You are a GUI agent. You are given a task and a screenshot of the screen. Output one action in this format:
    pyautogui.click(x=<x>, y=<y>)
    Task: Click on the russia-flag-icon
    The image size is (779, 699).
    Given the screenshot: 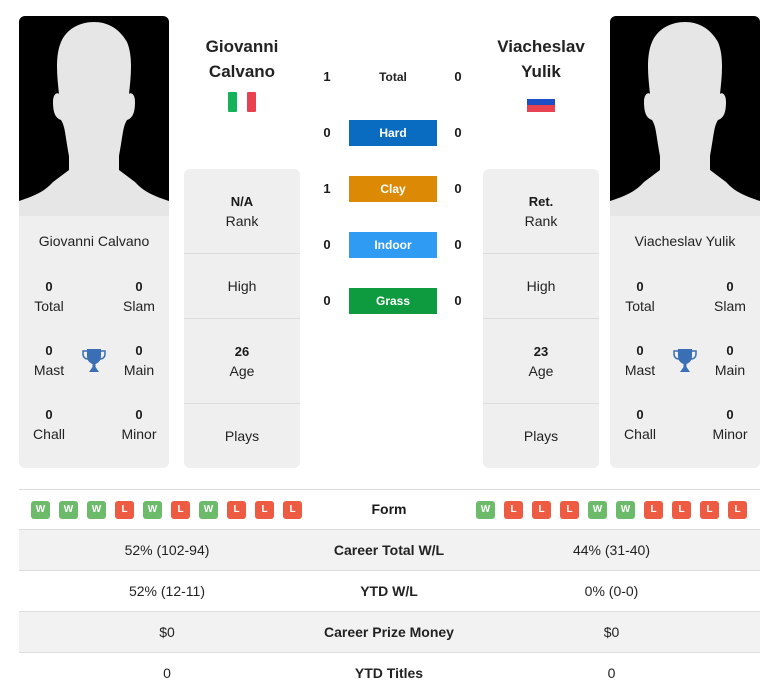 What is the action you would take?
    pyautogui.click(x=541, y=104)
    